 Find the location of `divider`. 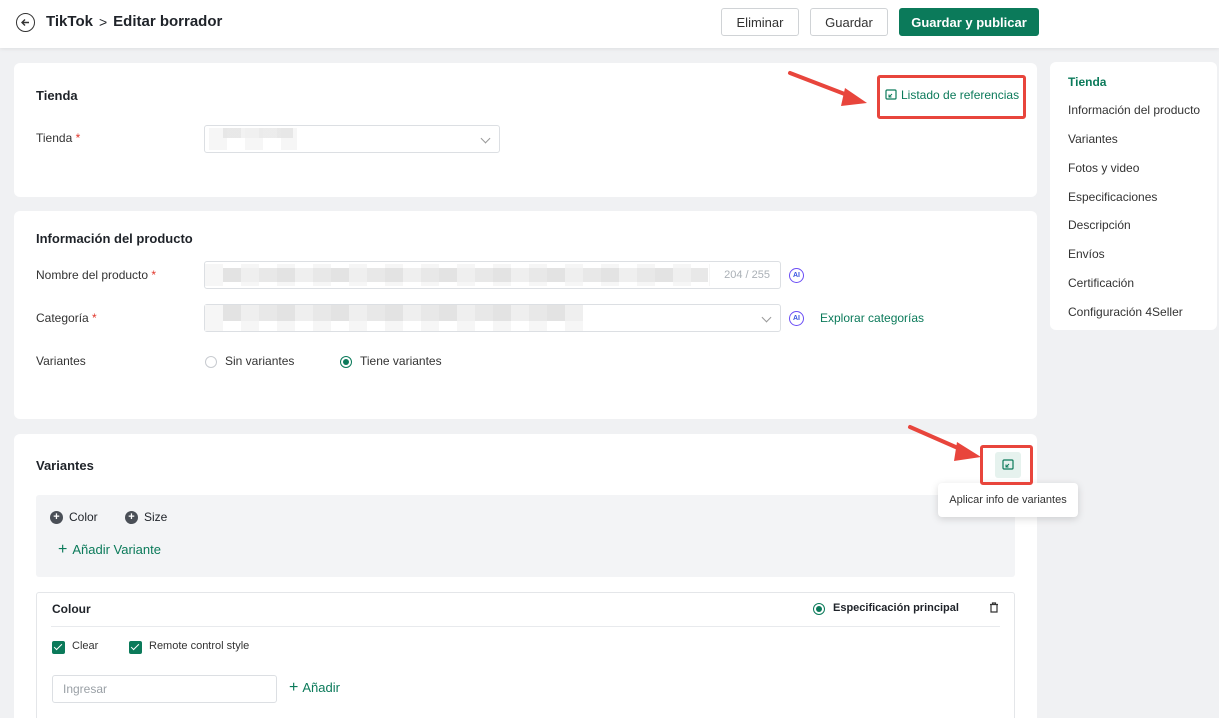

divider is located at coordinates (525, 626).